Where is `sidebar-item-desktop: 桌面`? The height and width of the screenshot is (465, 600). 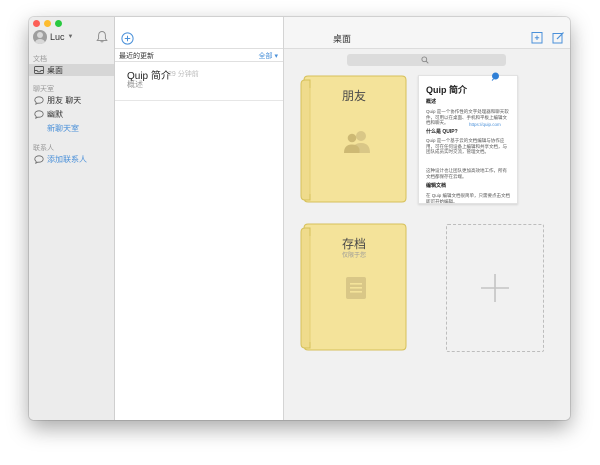
sidebar-item-desktop: 桌面 is located at coordinates (71, 70).